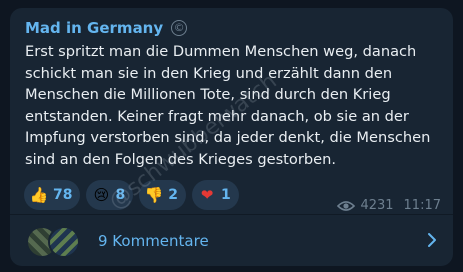 This screenshot has width=463, height=272. What do you see at coordinates (94, 28) in the screenshot?
I see `channel-name: Mad in Germany` at bounding box center [94, 28].